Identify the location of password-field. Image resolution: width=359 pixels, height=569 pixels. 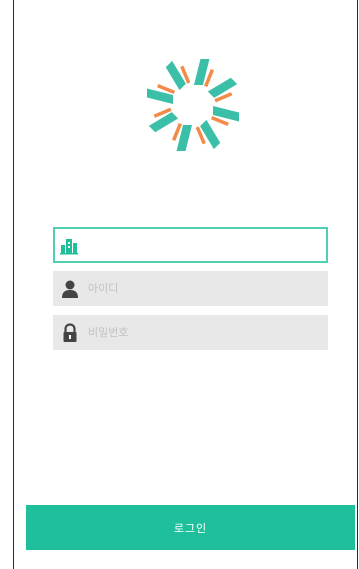
(190, 332).